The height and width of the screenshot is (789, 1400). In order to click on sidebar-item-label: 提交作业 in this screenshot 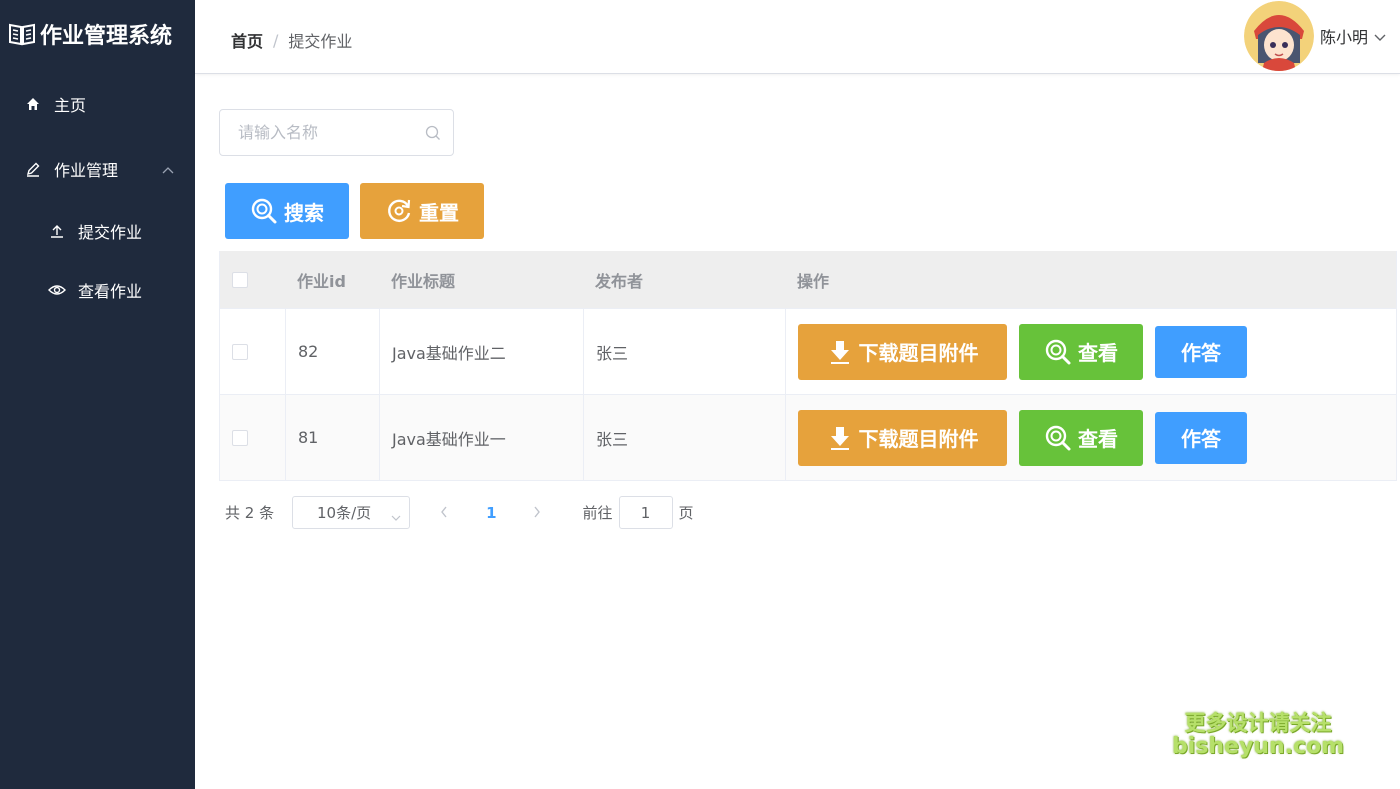, I will do `click(110, 232)`.